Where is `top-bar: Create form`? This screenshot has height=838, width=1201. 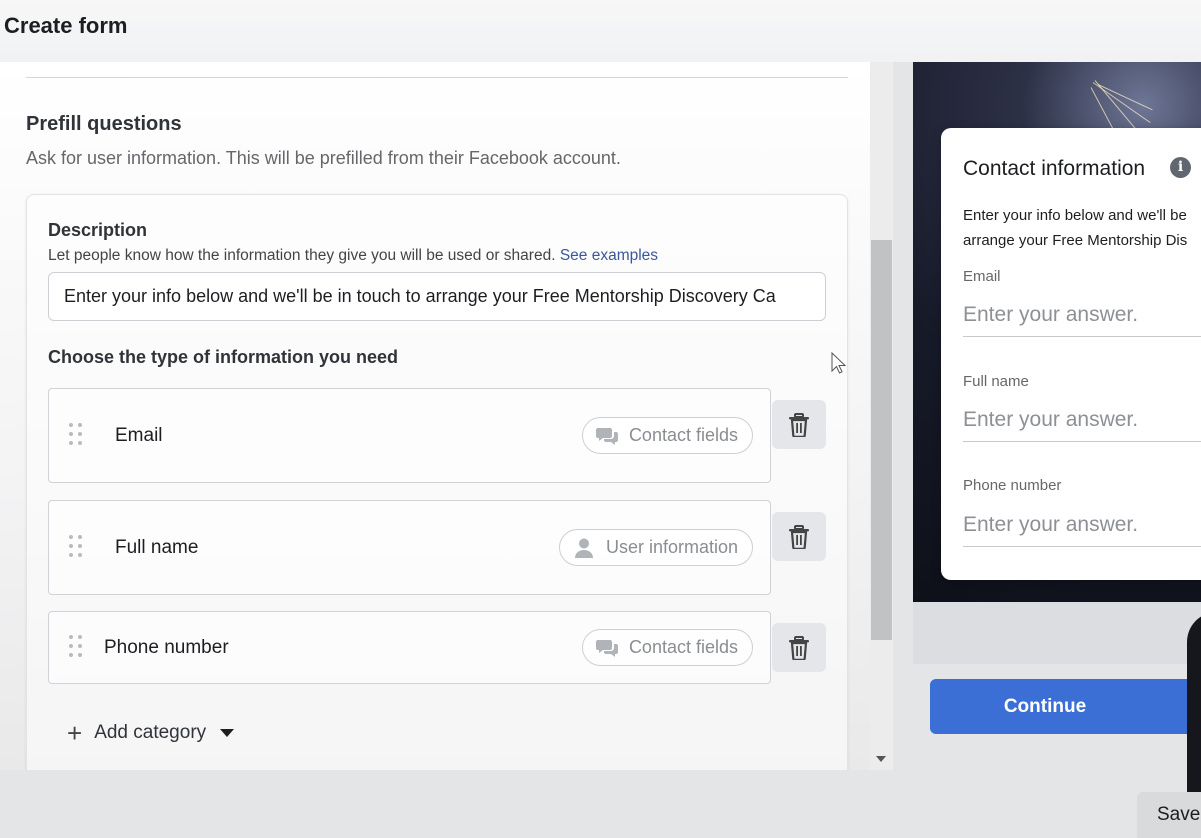
top-bar: Create form is located at coordinates (600, 31).